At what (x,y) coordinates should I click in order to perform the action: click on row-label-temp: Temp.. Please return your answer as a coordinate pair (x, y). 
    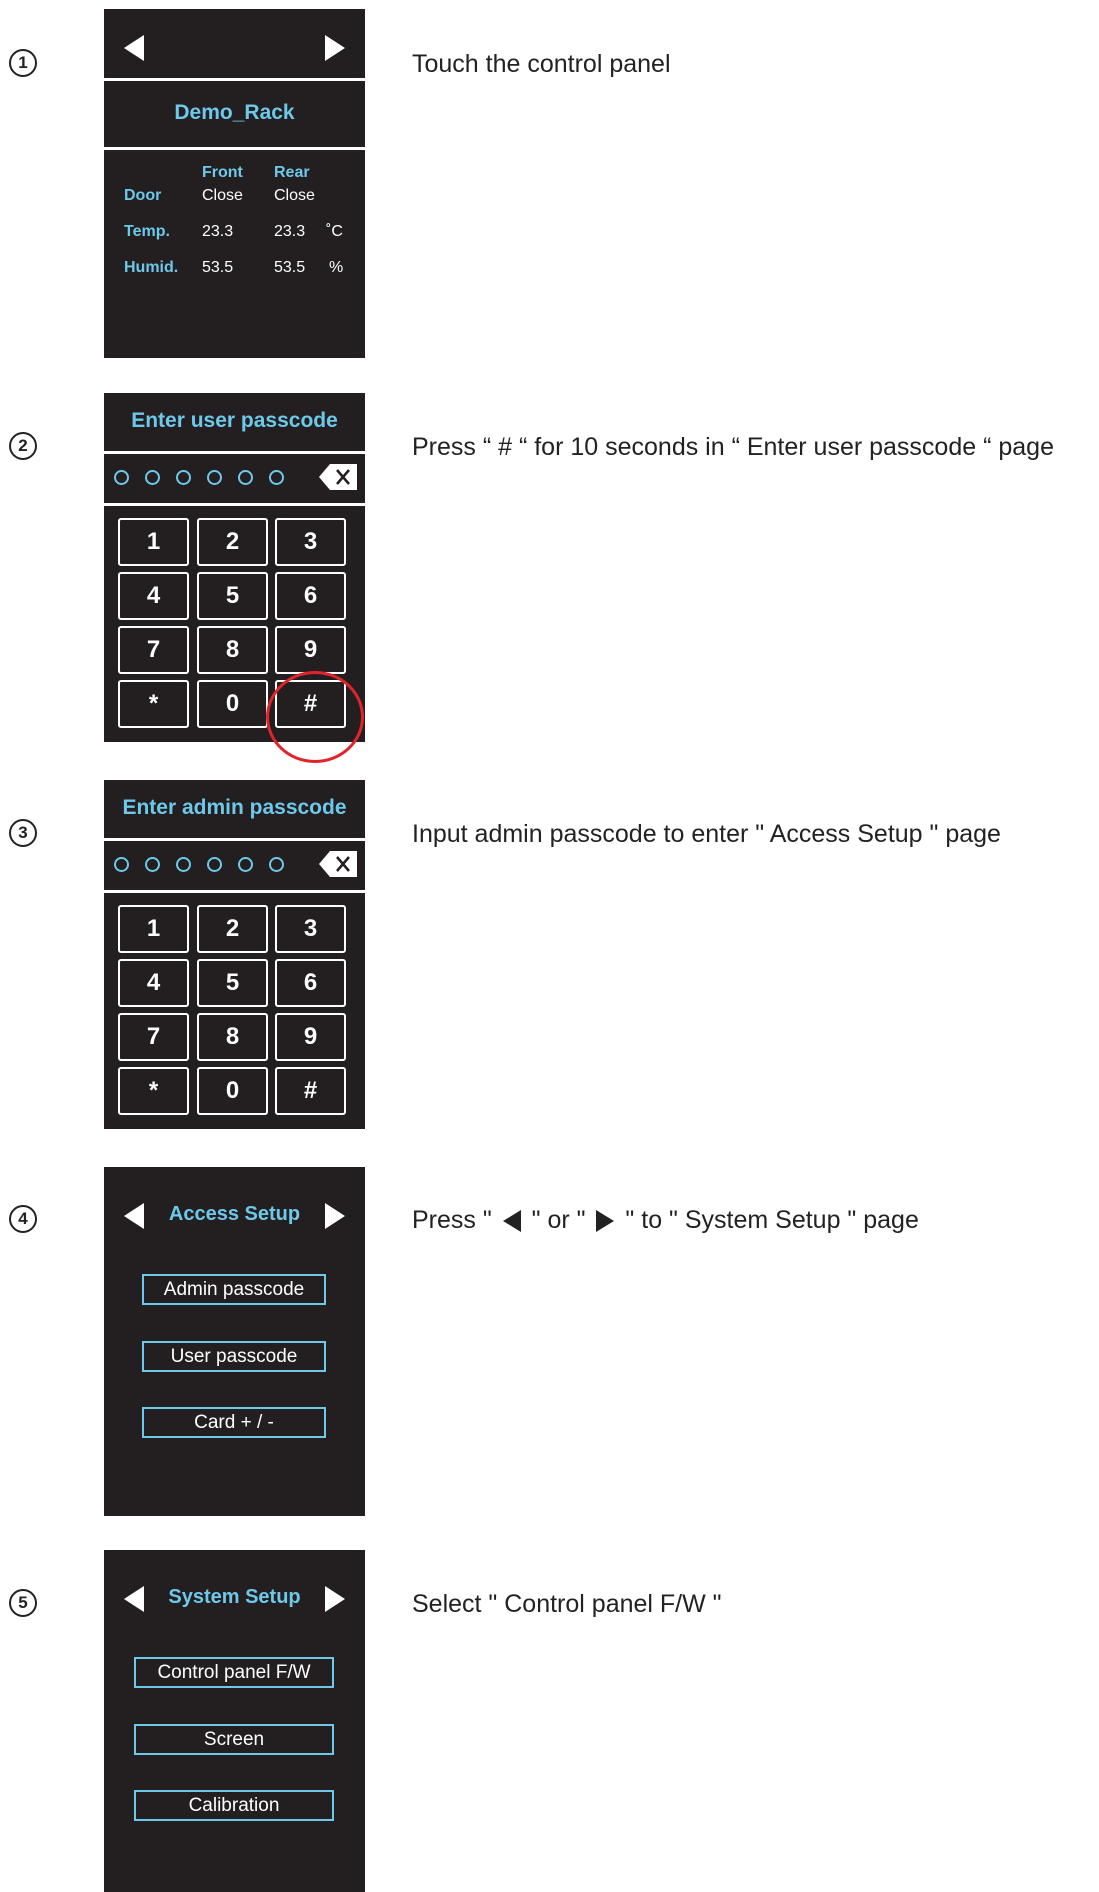
    Looking at the image, I should click on (147, 231).